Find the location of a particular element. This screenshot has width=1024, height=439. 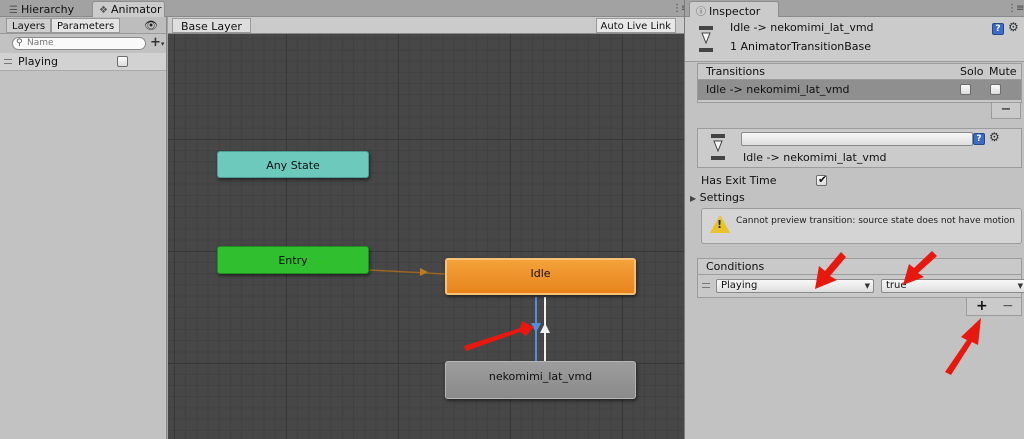

tab-hierarchy: ☰ Hierarchy is located at coordinates (41, 9).